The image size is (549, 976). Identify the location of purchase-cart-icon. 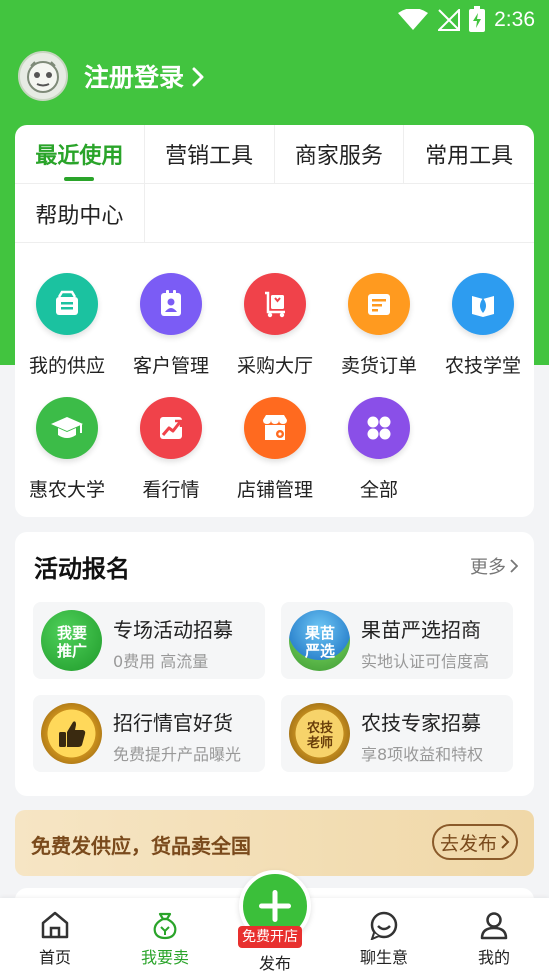
(275, 304).